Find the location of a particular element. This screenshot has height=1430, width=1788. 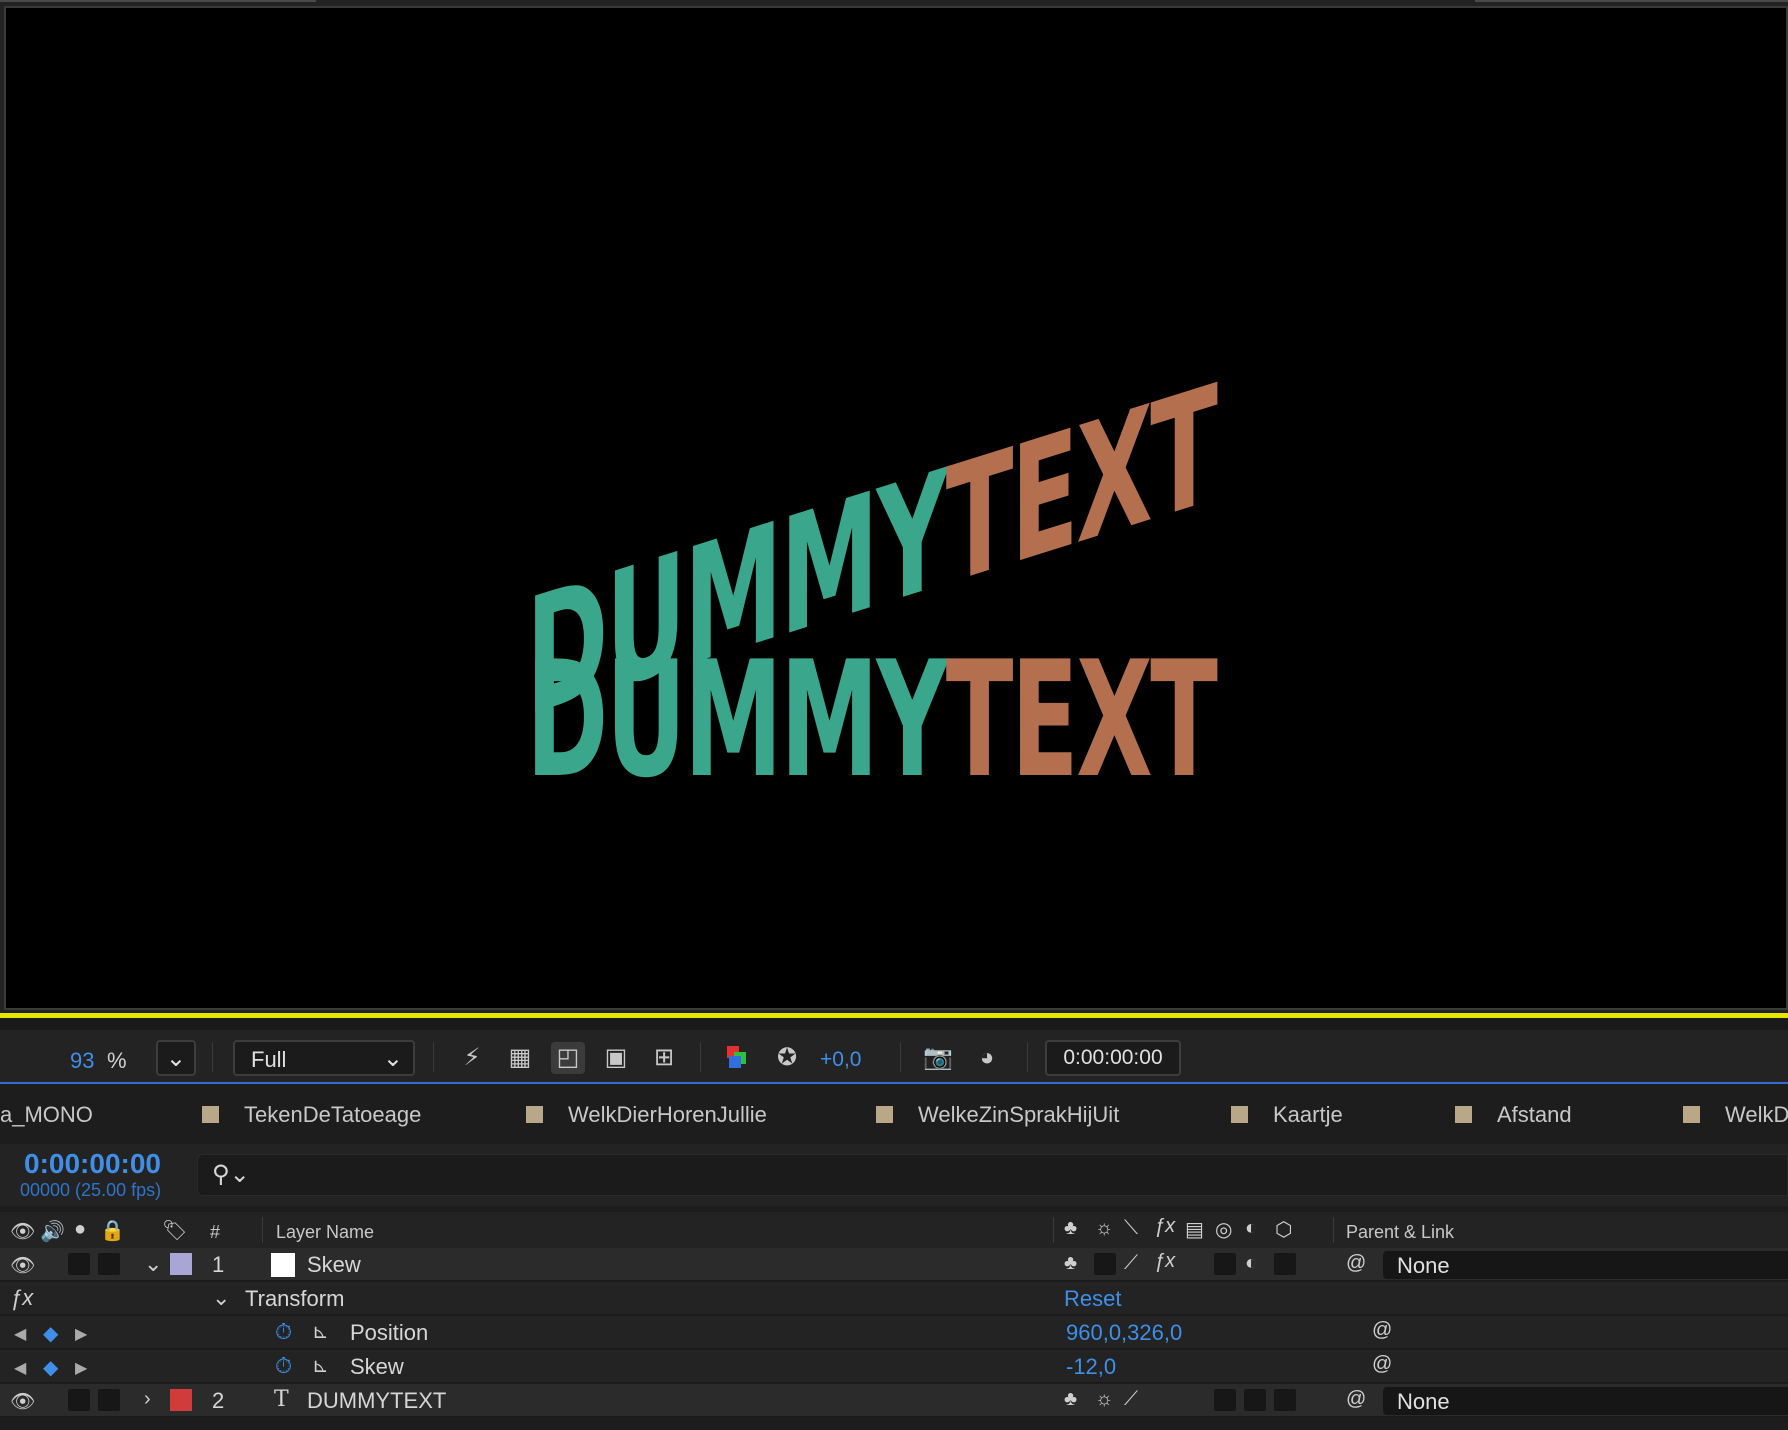

channels-icon is located at coordinates (740, 1058).